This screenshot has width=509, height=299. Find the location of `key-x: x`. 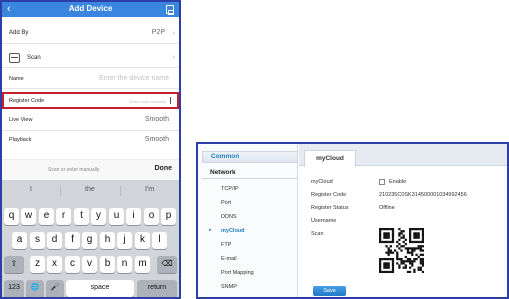

key-x: x is located at coordinates (54, 264).